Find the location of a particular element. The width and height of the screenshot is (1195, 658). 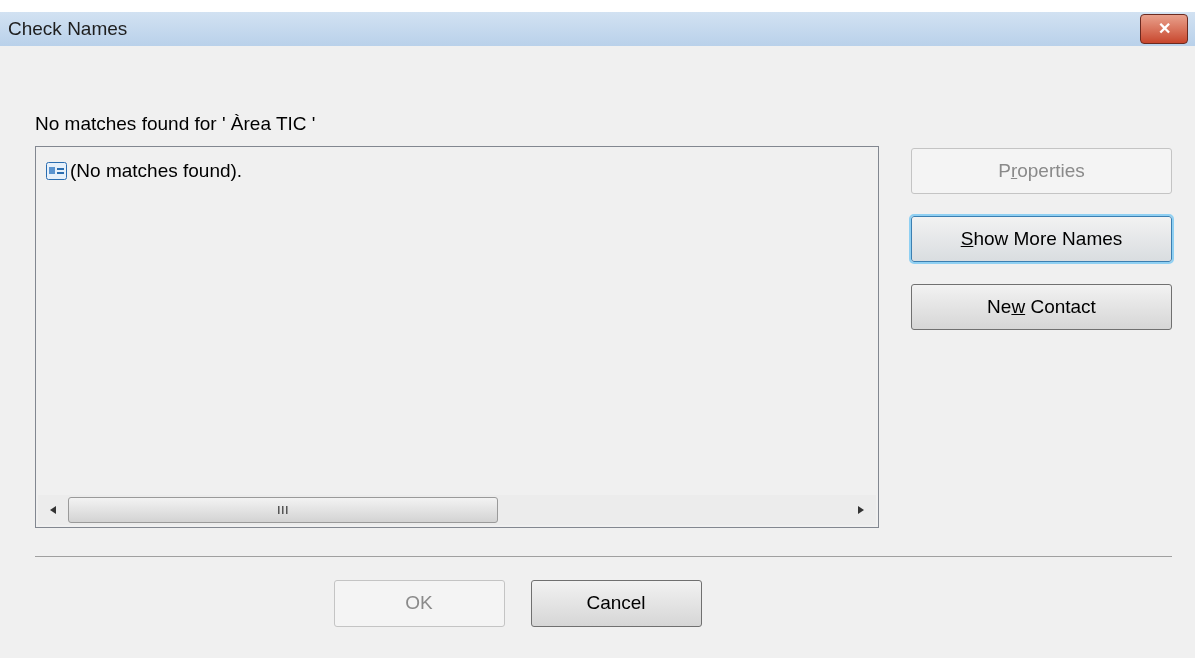

status-message: No matches found for ' Àrea TIC ' is located at coordinates (175, 123).